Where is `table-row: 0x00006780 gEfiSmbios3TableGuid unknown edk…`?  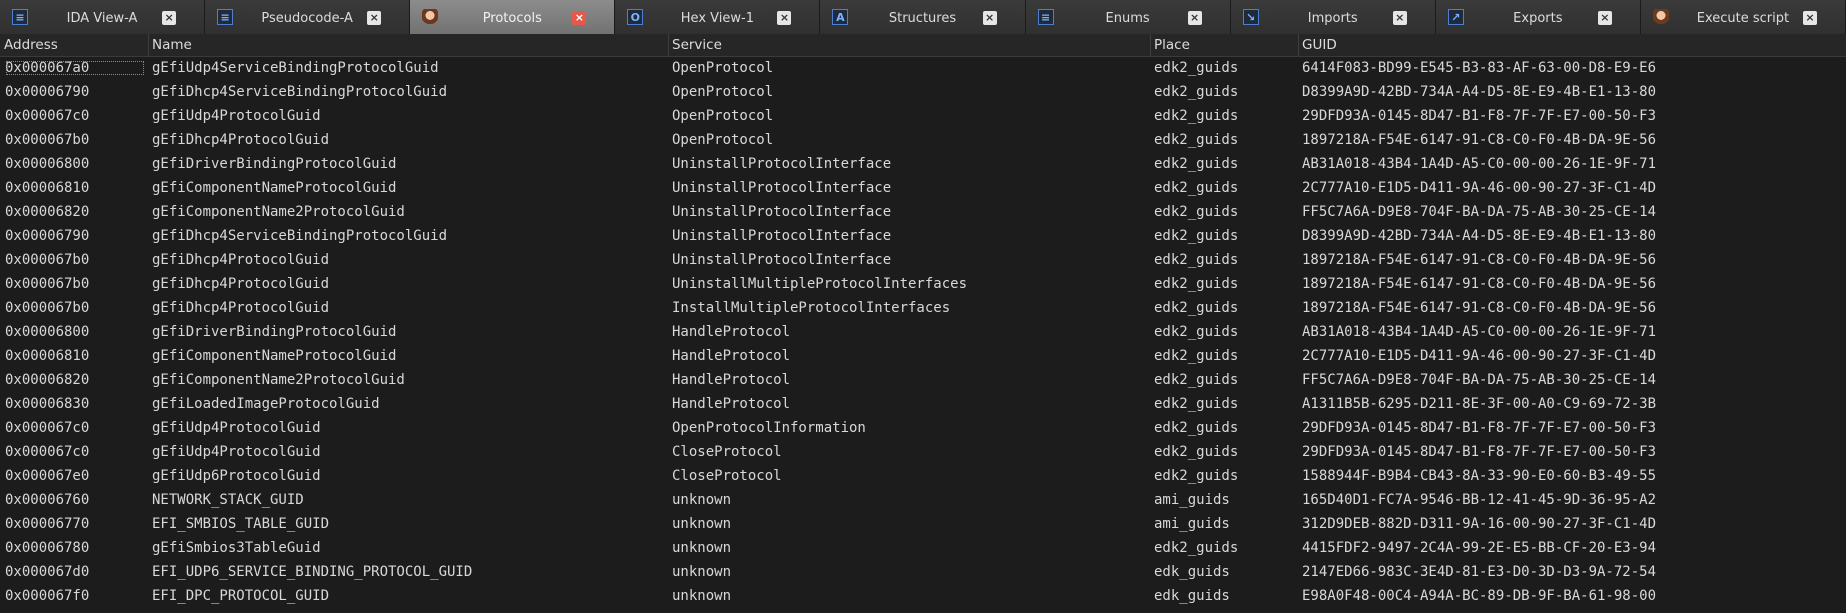
table-row: 0x00006780 gEfiSmbios3TableGuid unknown edk… is located at coordinates (923, 548).